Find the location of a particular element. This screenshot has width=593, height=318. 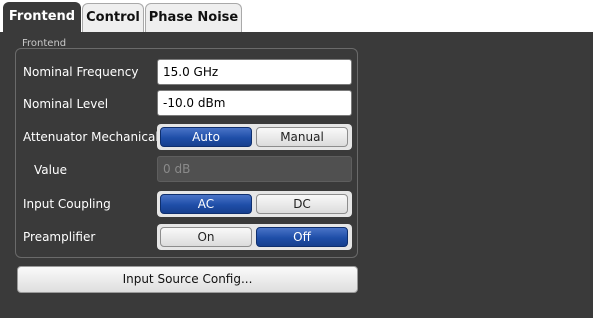

tab-frontend: Frontend is located at coordinates (42, 17).